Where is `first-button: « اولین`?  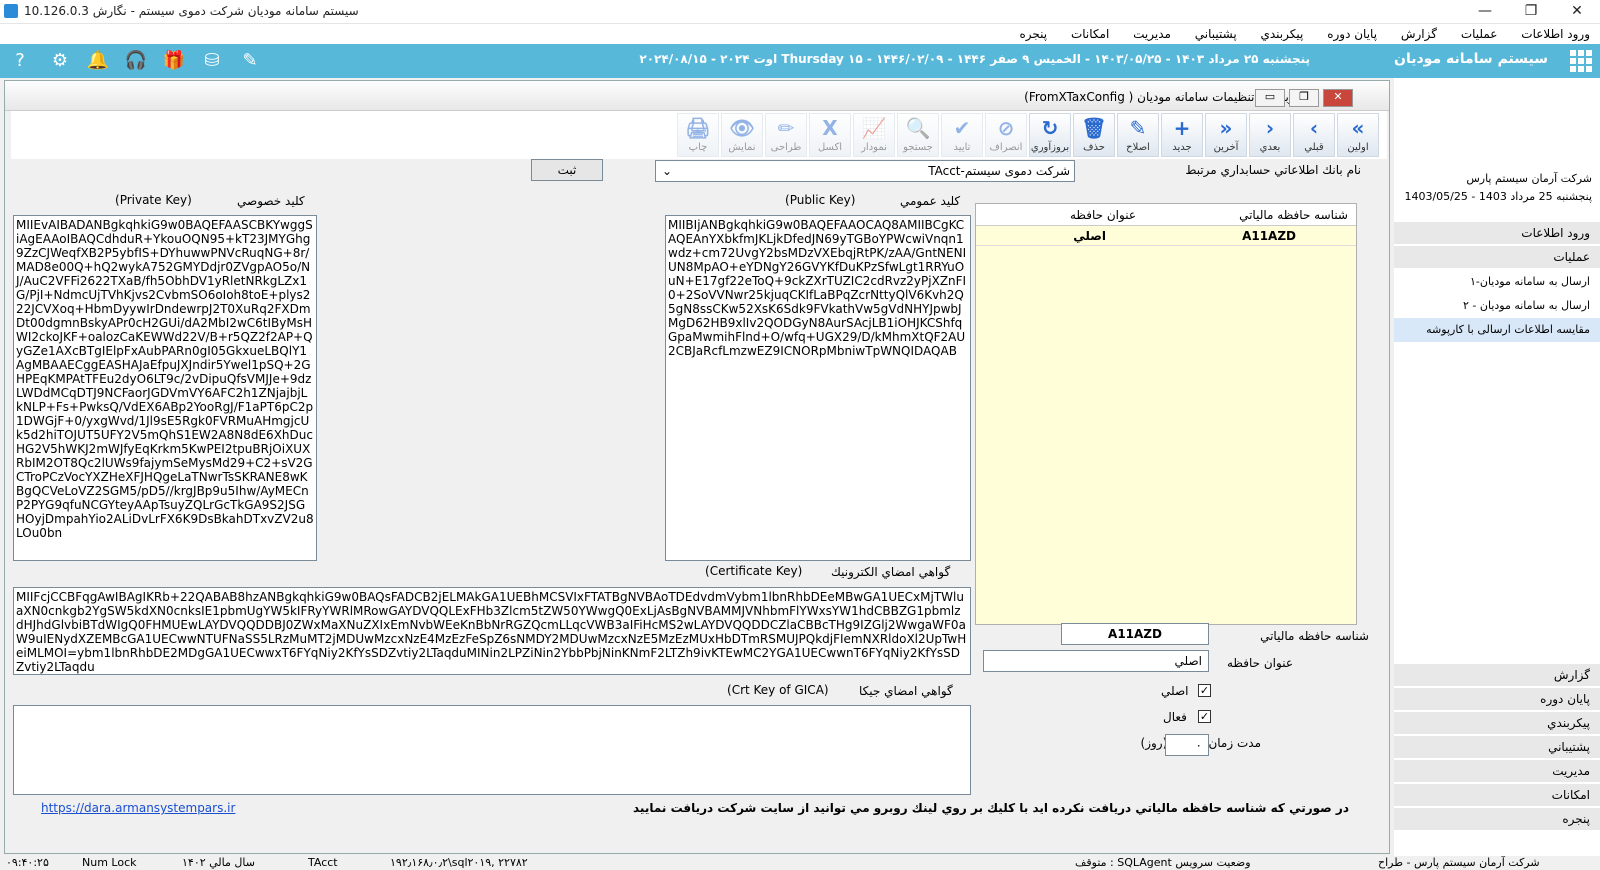
first-button: « اولین is located at coordinates (1358, 135).